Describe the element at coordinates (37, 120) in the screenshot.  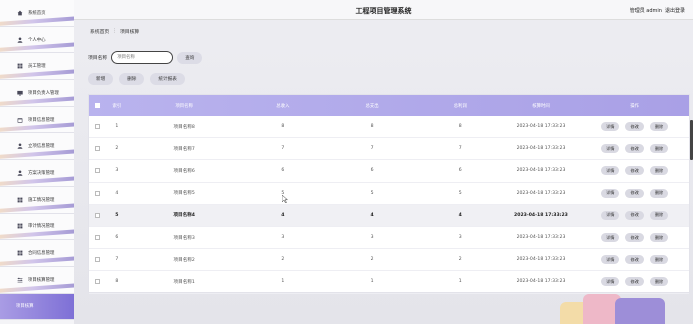
I see `sidebar-item: 项目信息管理` at that location.